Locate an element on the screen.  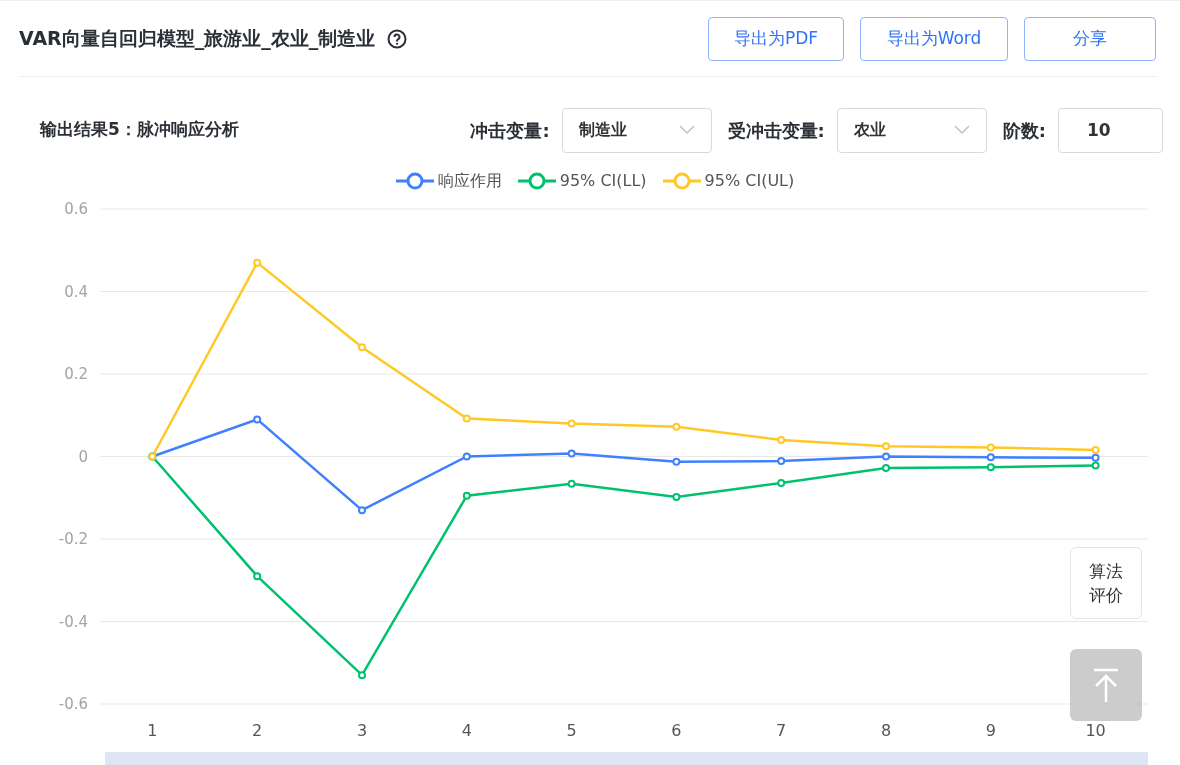
x-axis-label: 7 is located at coordinates (781, 730).